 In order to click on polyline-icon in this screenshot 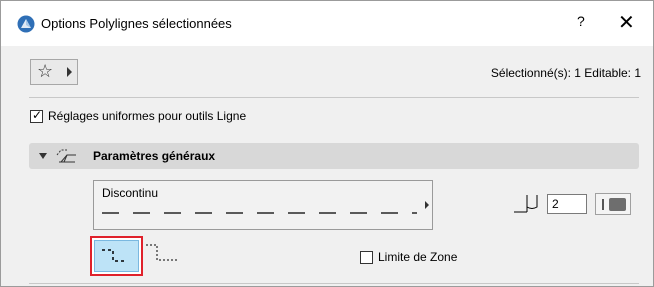, I will do `click(66, 156)`.